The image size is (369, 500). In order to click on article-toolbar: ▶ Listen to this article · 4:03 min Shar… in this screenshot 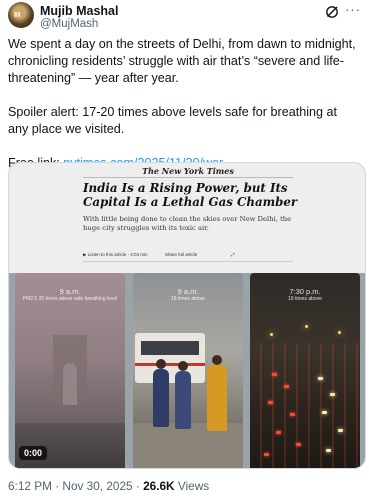, I will do `click(183, 255)`.